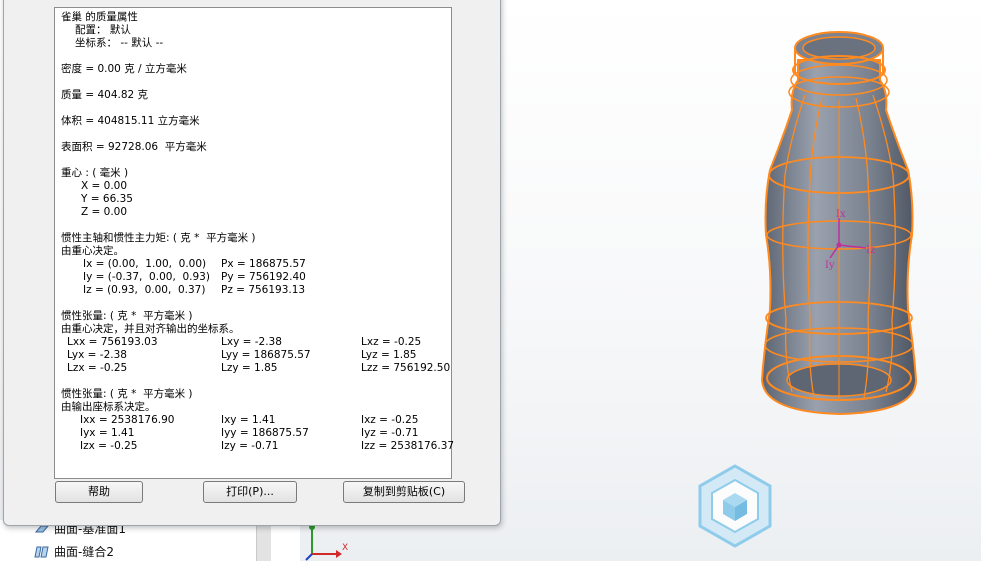  I want to click on tree-item-label: 曲面-缝合2, so click(84, 552).